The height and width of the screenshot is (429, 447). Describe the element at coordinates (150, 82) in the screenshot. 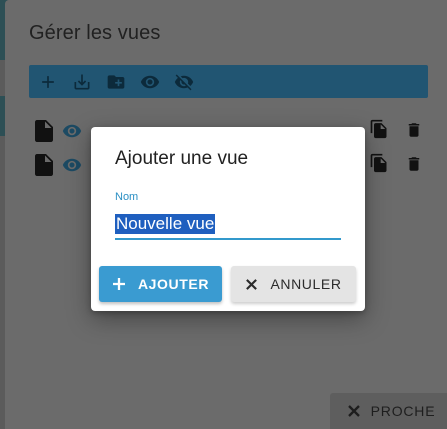

I see `show-icon` at that location.